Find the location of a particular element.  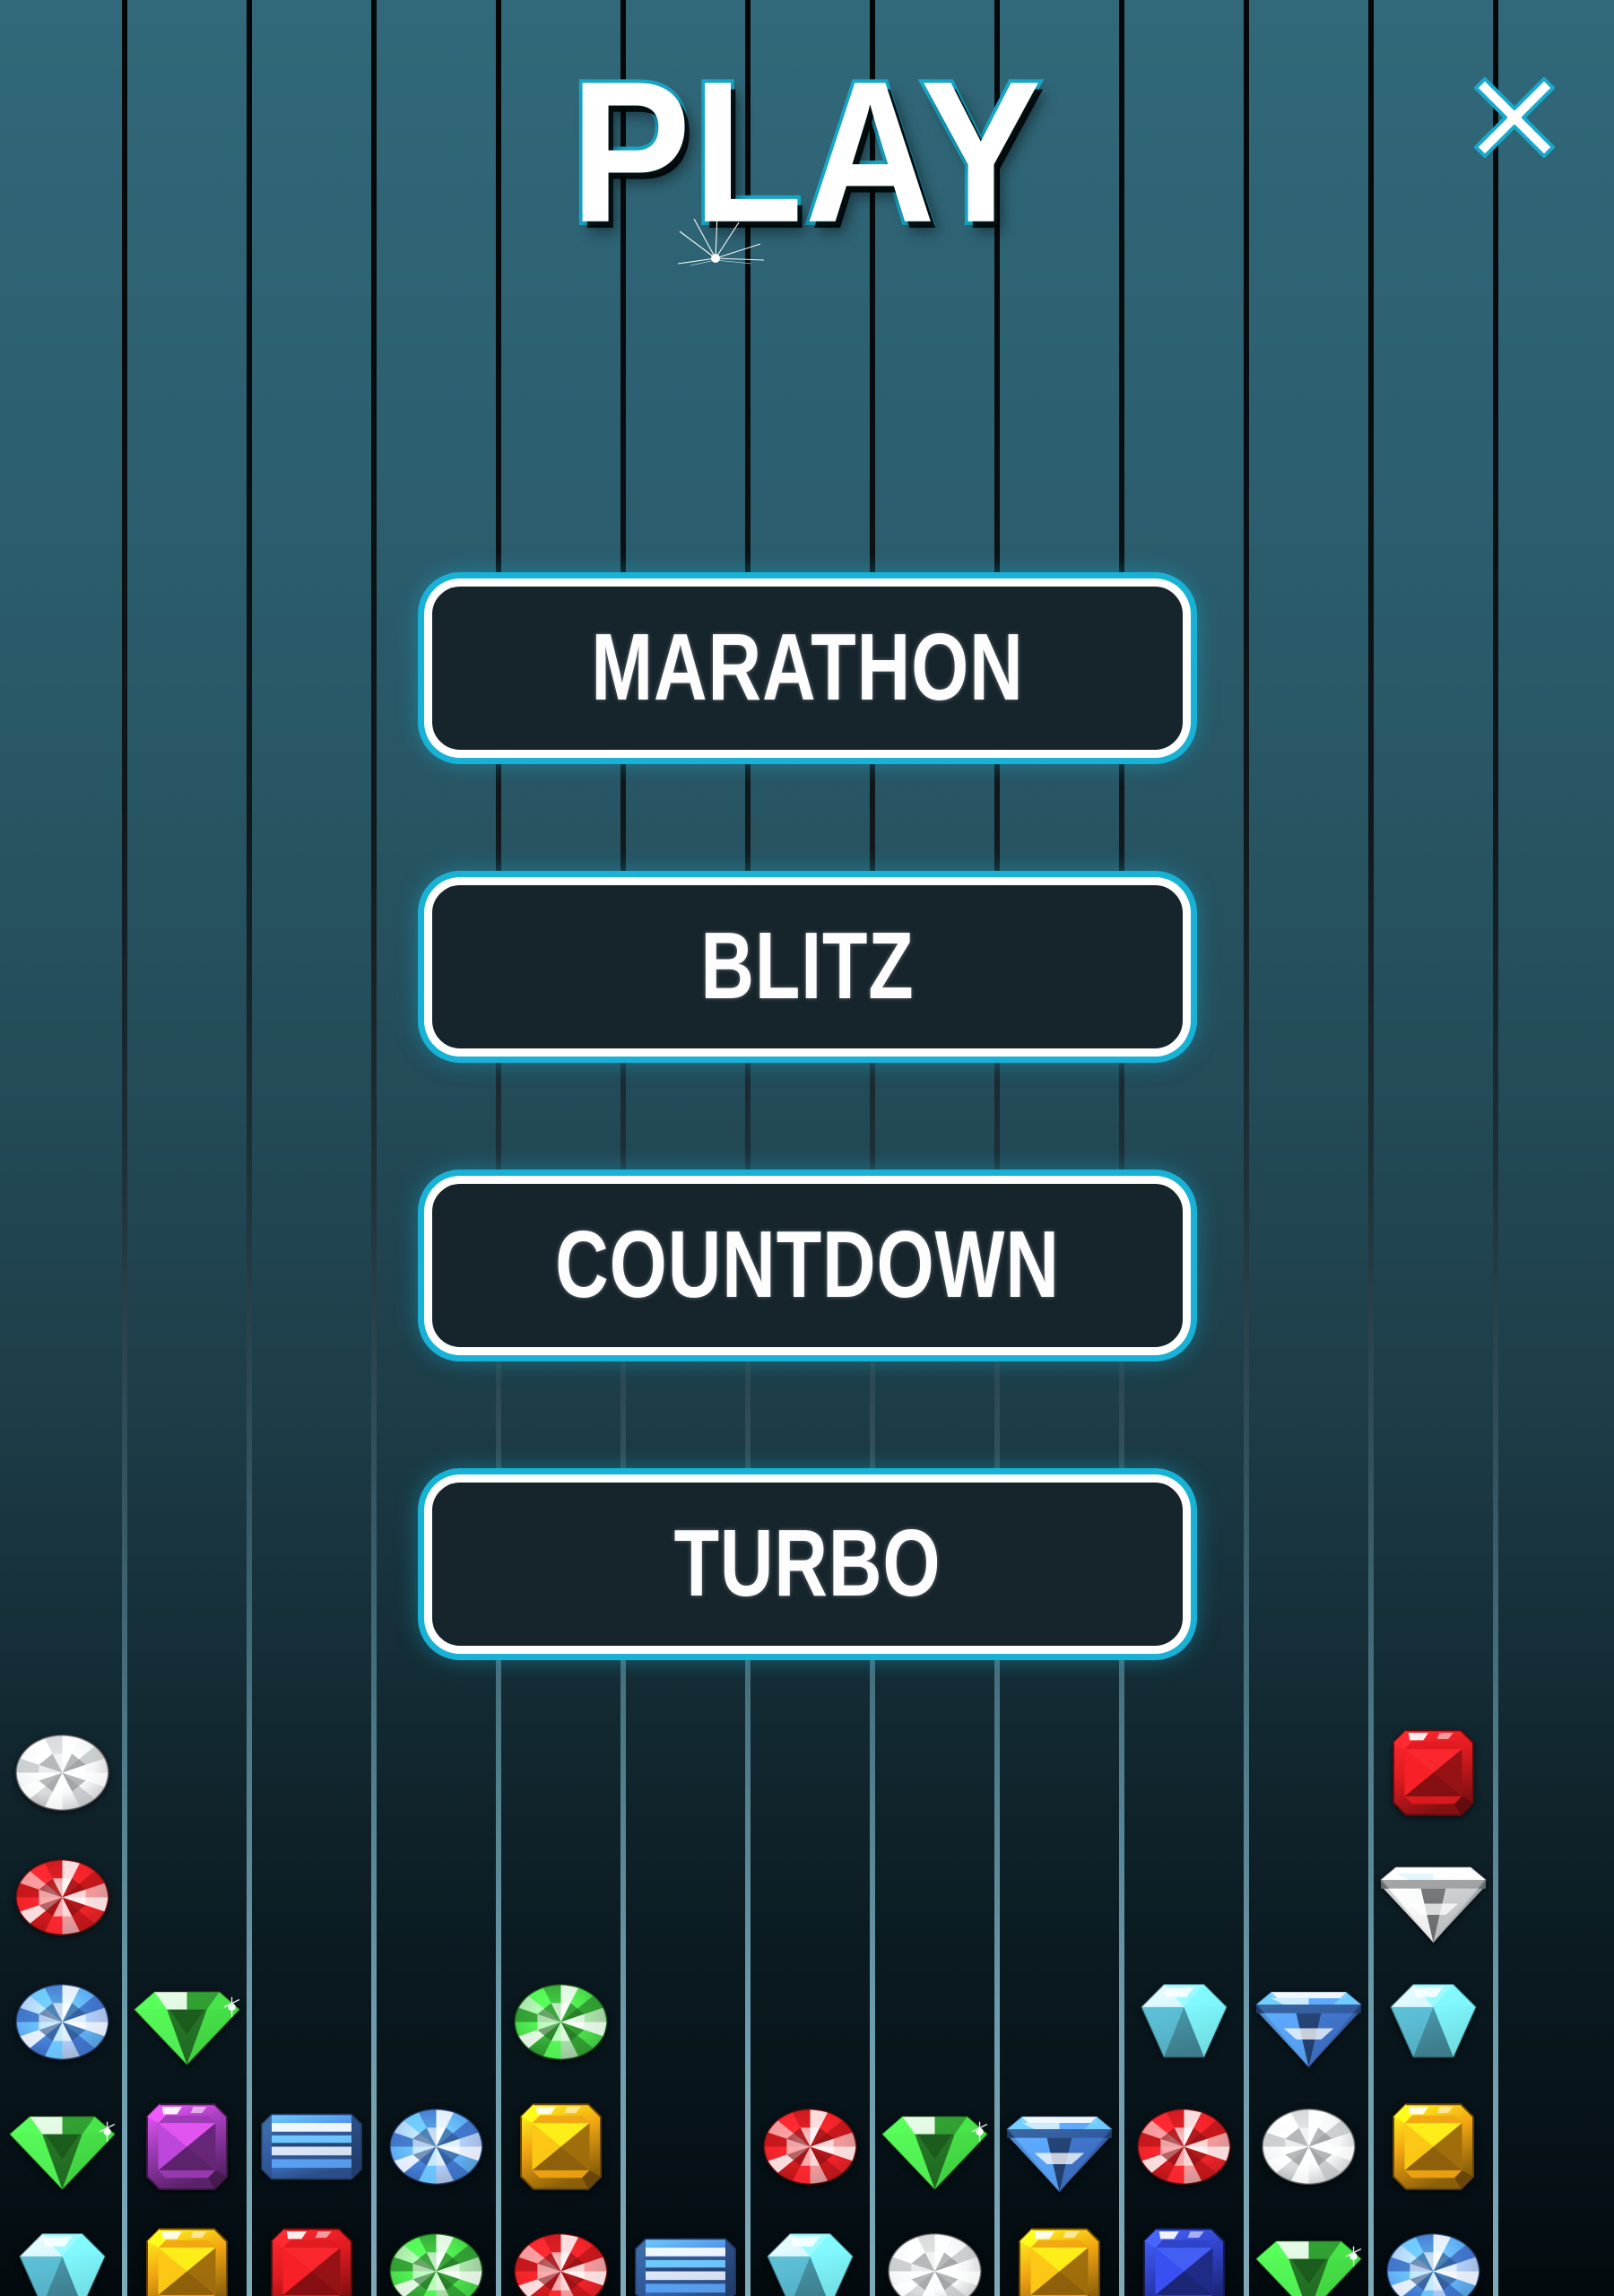

close-button is located at coordinates (1514, 117).